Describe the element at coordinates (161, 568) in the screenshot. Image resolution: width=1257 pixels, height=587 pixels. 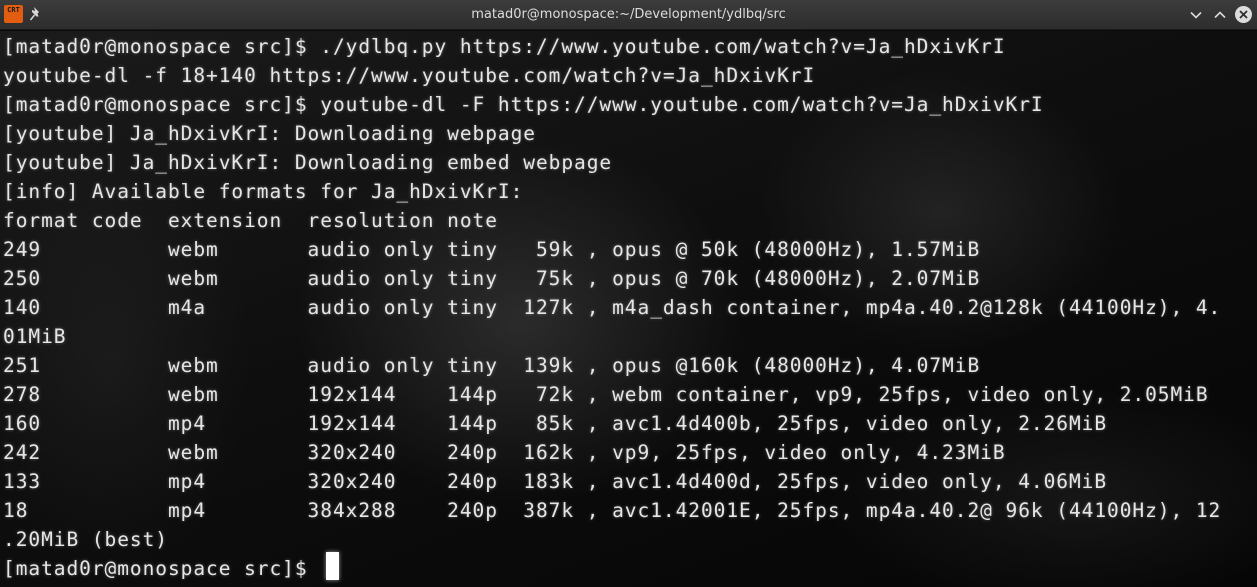
I see `terminal-prompt: [matad0r@monospace src]$` at that location.